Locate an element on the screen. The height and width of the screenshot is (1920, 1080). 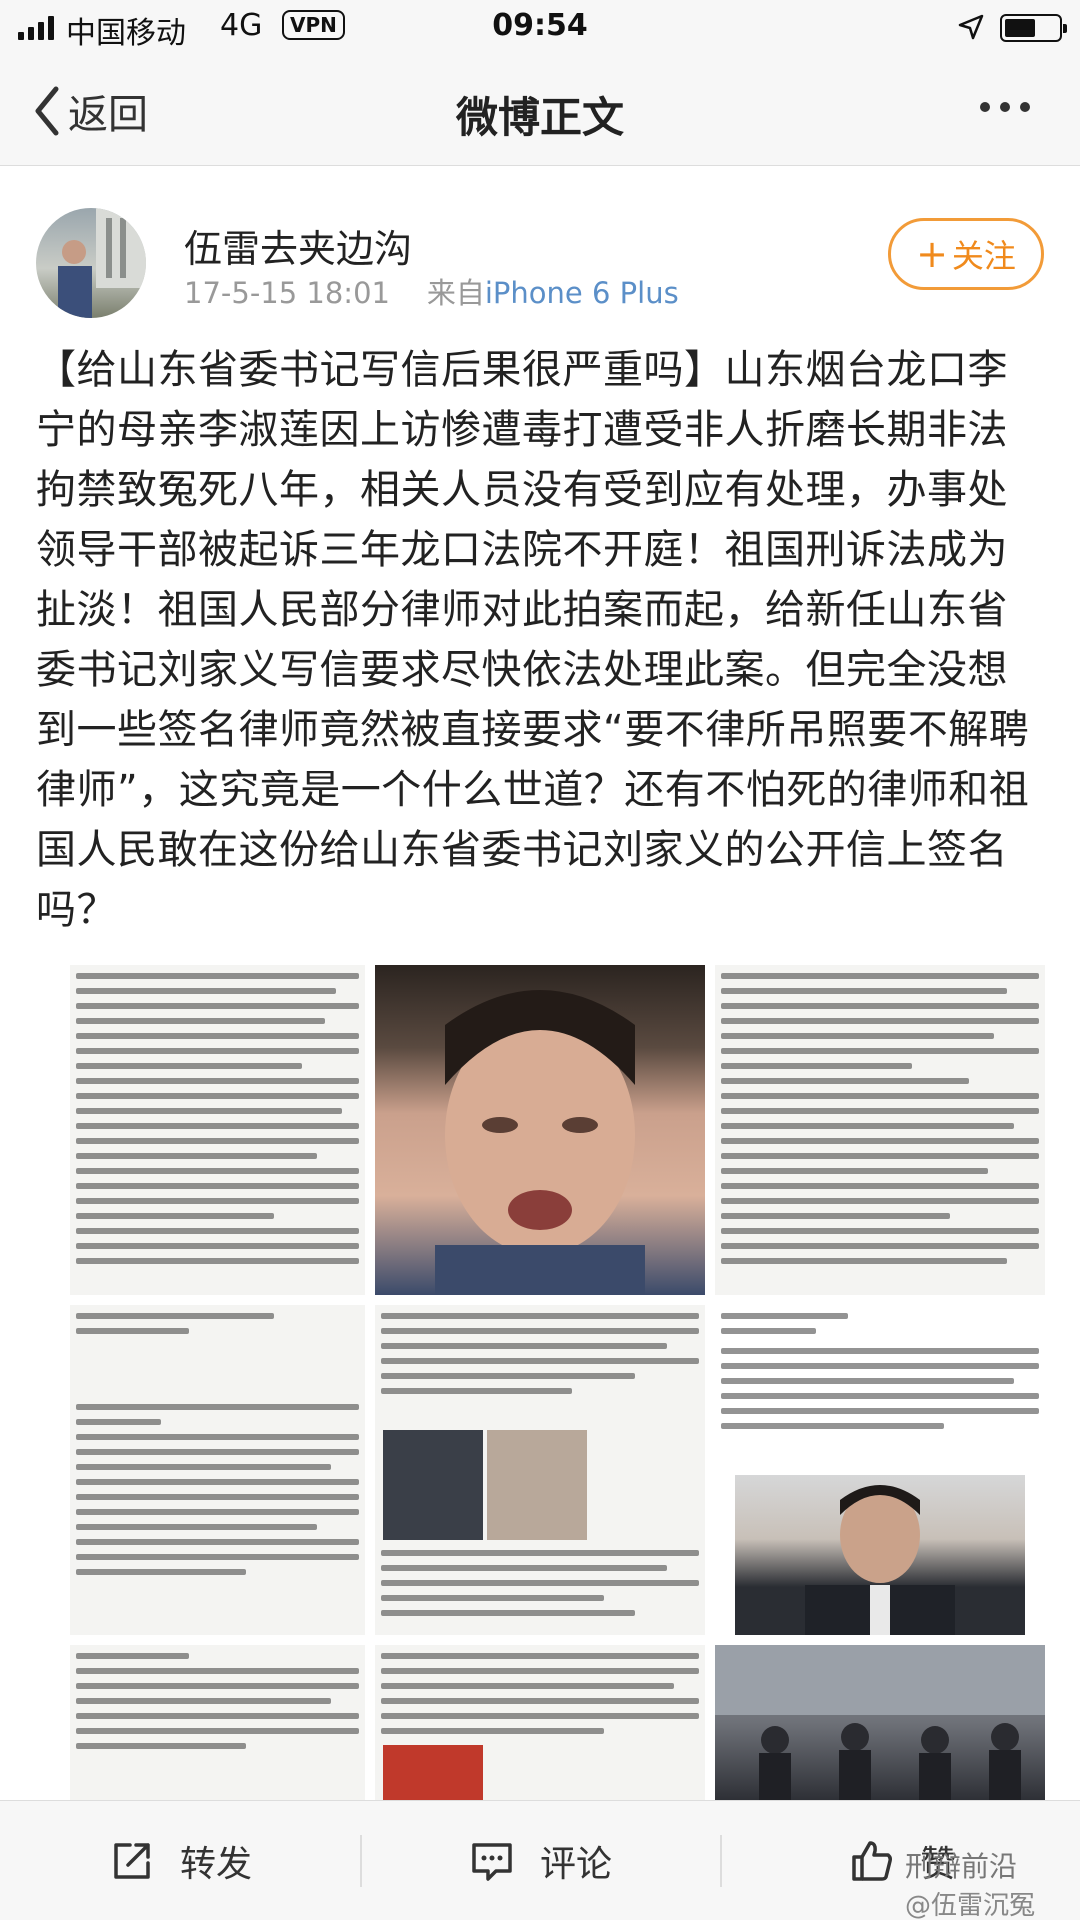
crowd-photo is located at coordinates (880, 1722).